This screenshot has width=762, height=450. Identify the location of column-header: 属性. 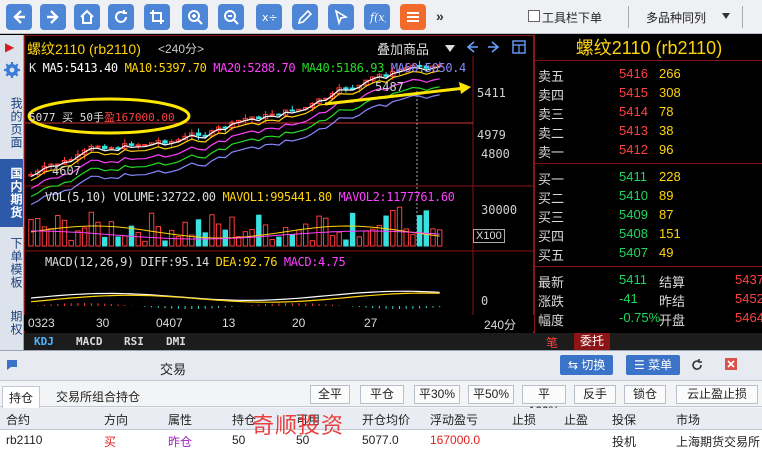
(180, 419).